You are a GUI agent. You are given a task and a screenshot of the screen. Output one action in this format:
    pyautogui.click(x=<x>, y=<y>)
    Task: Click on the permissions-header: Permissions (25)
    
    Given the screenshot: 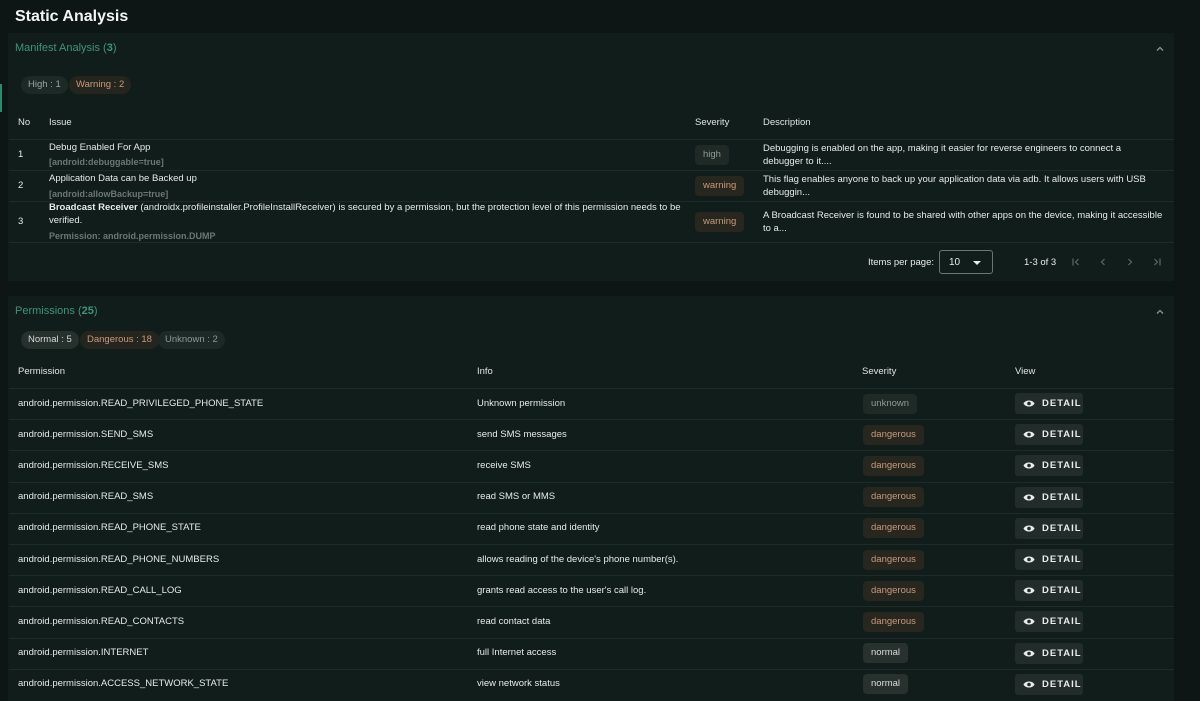 What is the action you would take?
    pyautogui.click(x=56, y=311)
    